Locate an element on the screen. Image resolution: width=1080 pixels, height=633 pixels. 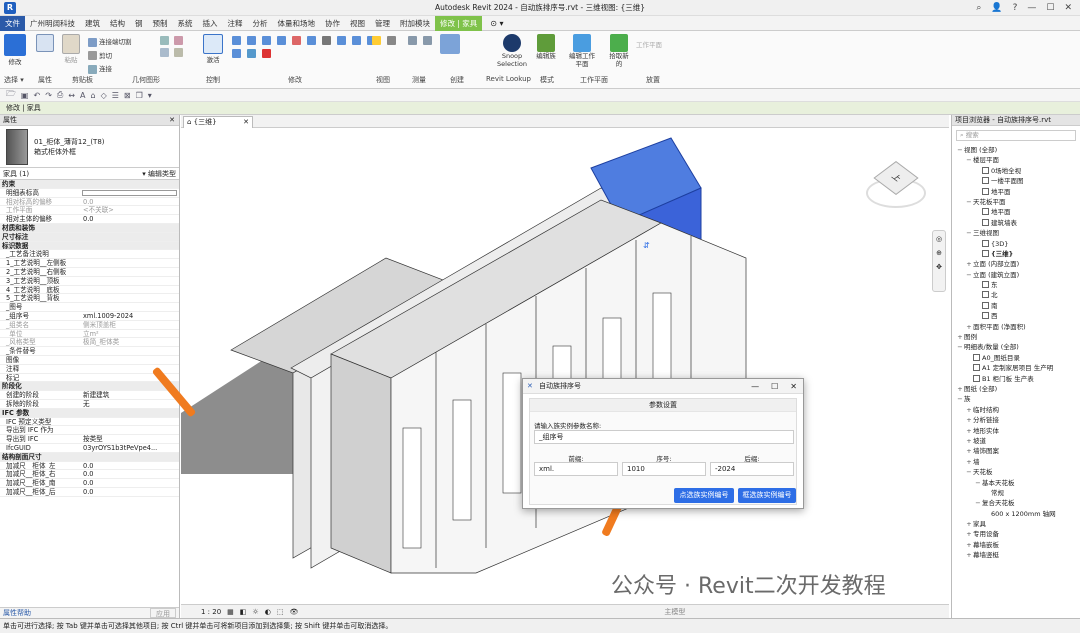
property-row: _组序号 xml.1009-2024 is located at coordinates (89, 316).